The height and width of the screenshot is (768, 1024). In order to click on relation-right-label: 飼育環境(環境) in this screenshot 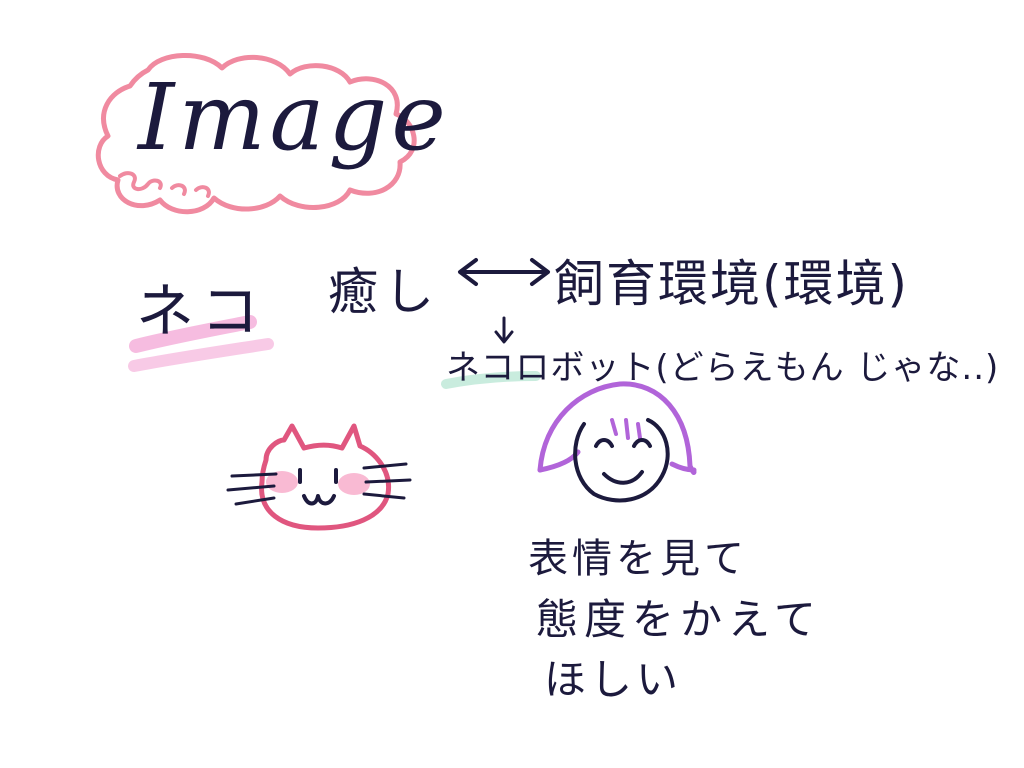, I will do `click(732, 284)`.